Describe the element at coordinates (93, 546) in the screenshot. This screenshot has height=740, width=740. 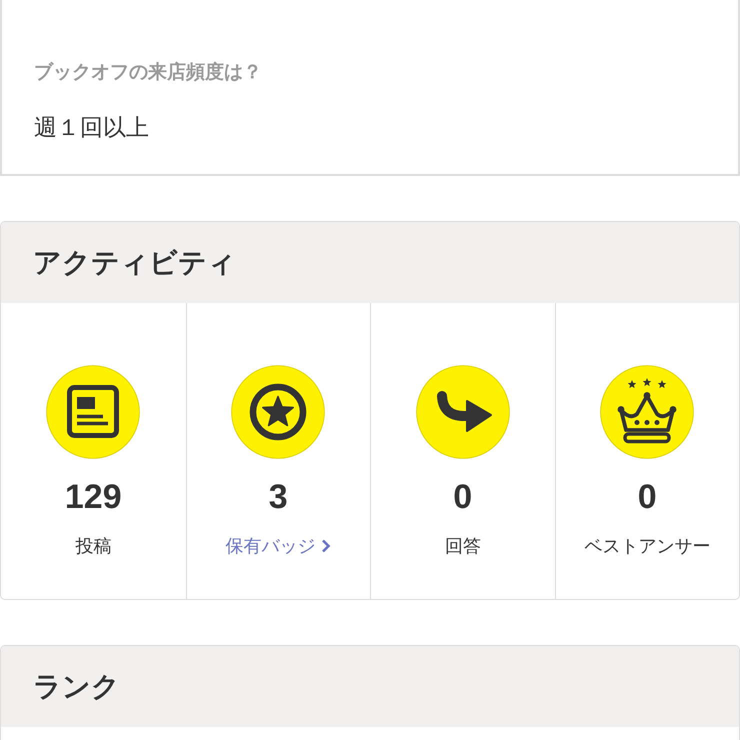
I see `stat-label: 投稿` at that location.